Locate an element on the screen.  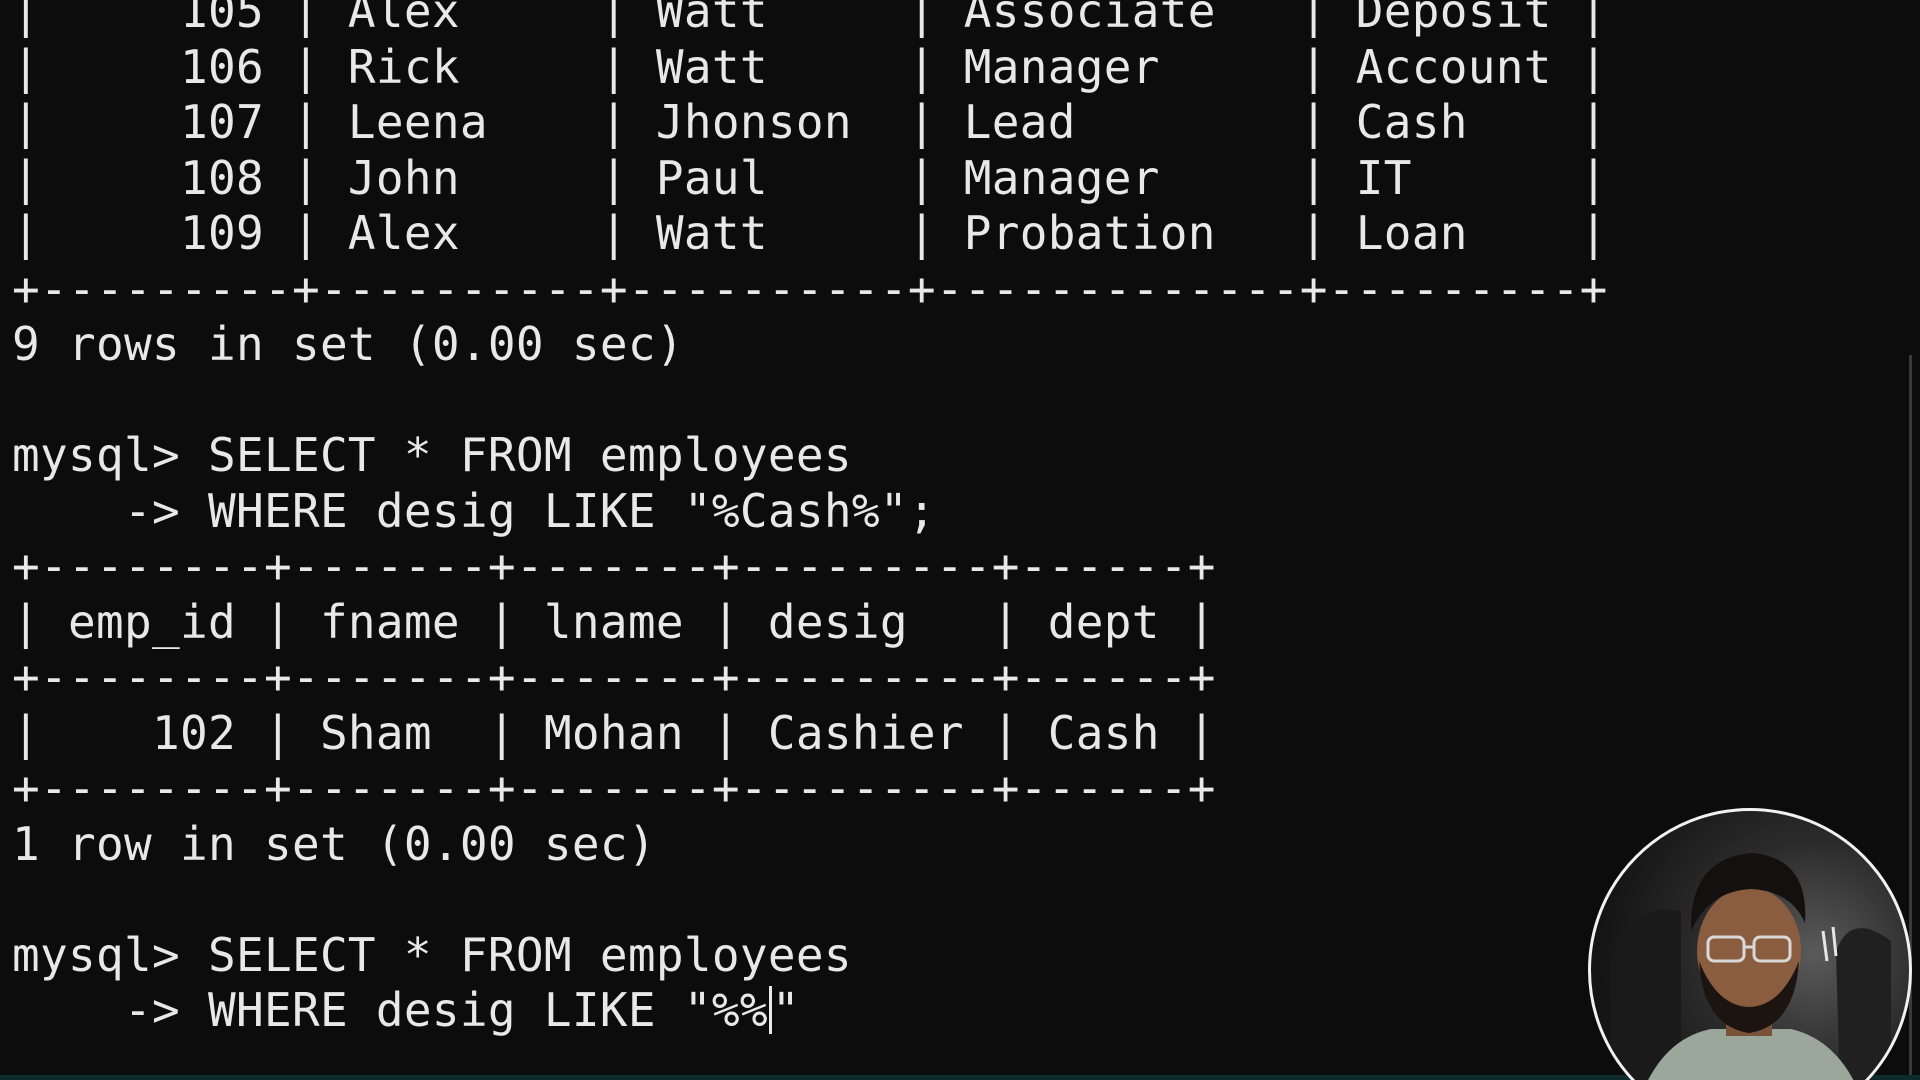
current-input-line: -> WHERE desig LIKE "%%" is located at coordinates (810, 1011).